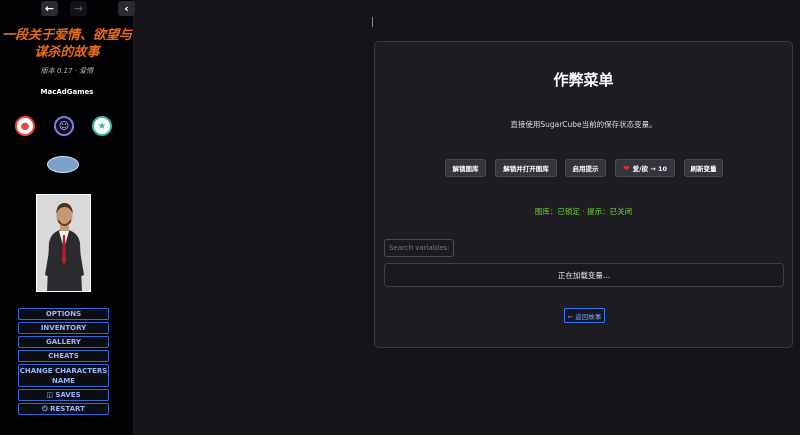 The height and width of the screenshot is (435, 800). I want to click on set-love-lust-button: ❤ 爱/欲 → 10, so click(645, 168).